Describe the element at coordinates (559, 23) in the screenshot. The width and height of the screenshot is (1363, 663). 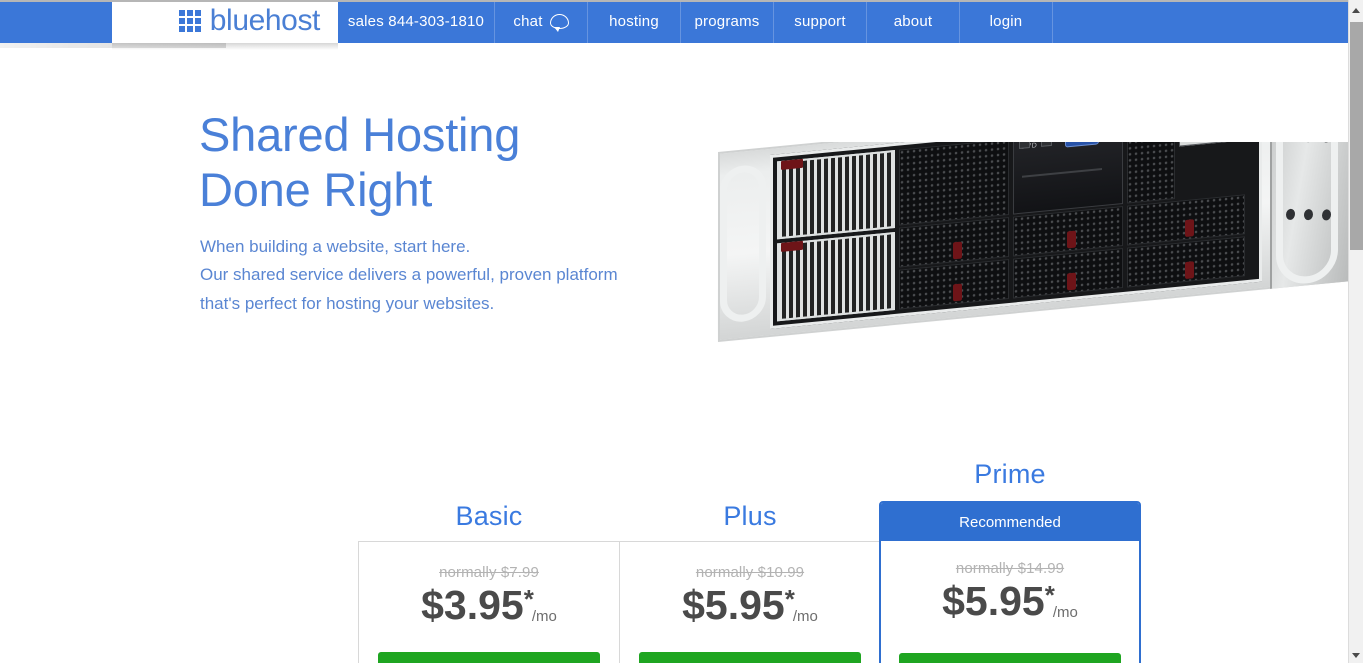
I see `chat-bubble-icon` at that location.